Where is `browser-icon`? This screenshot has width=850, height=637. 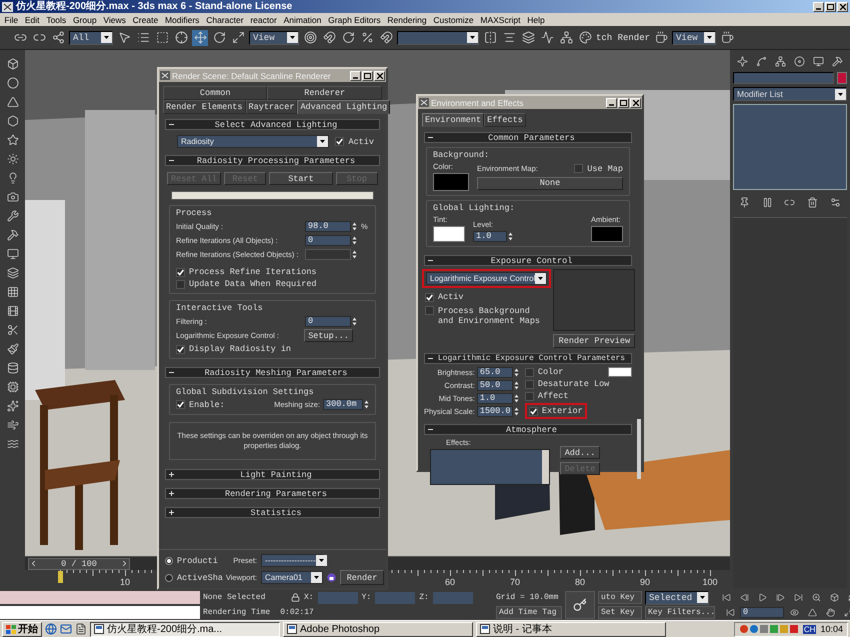 browser-icon is located at coordinates (51, 629).